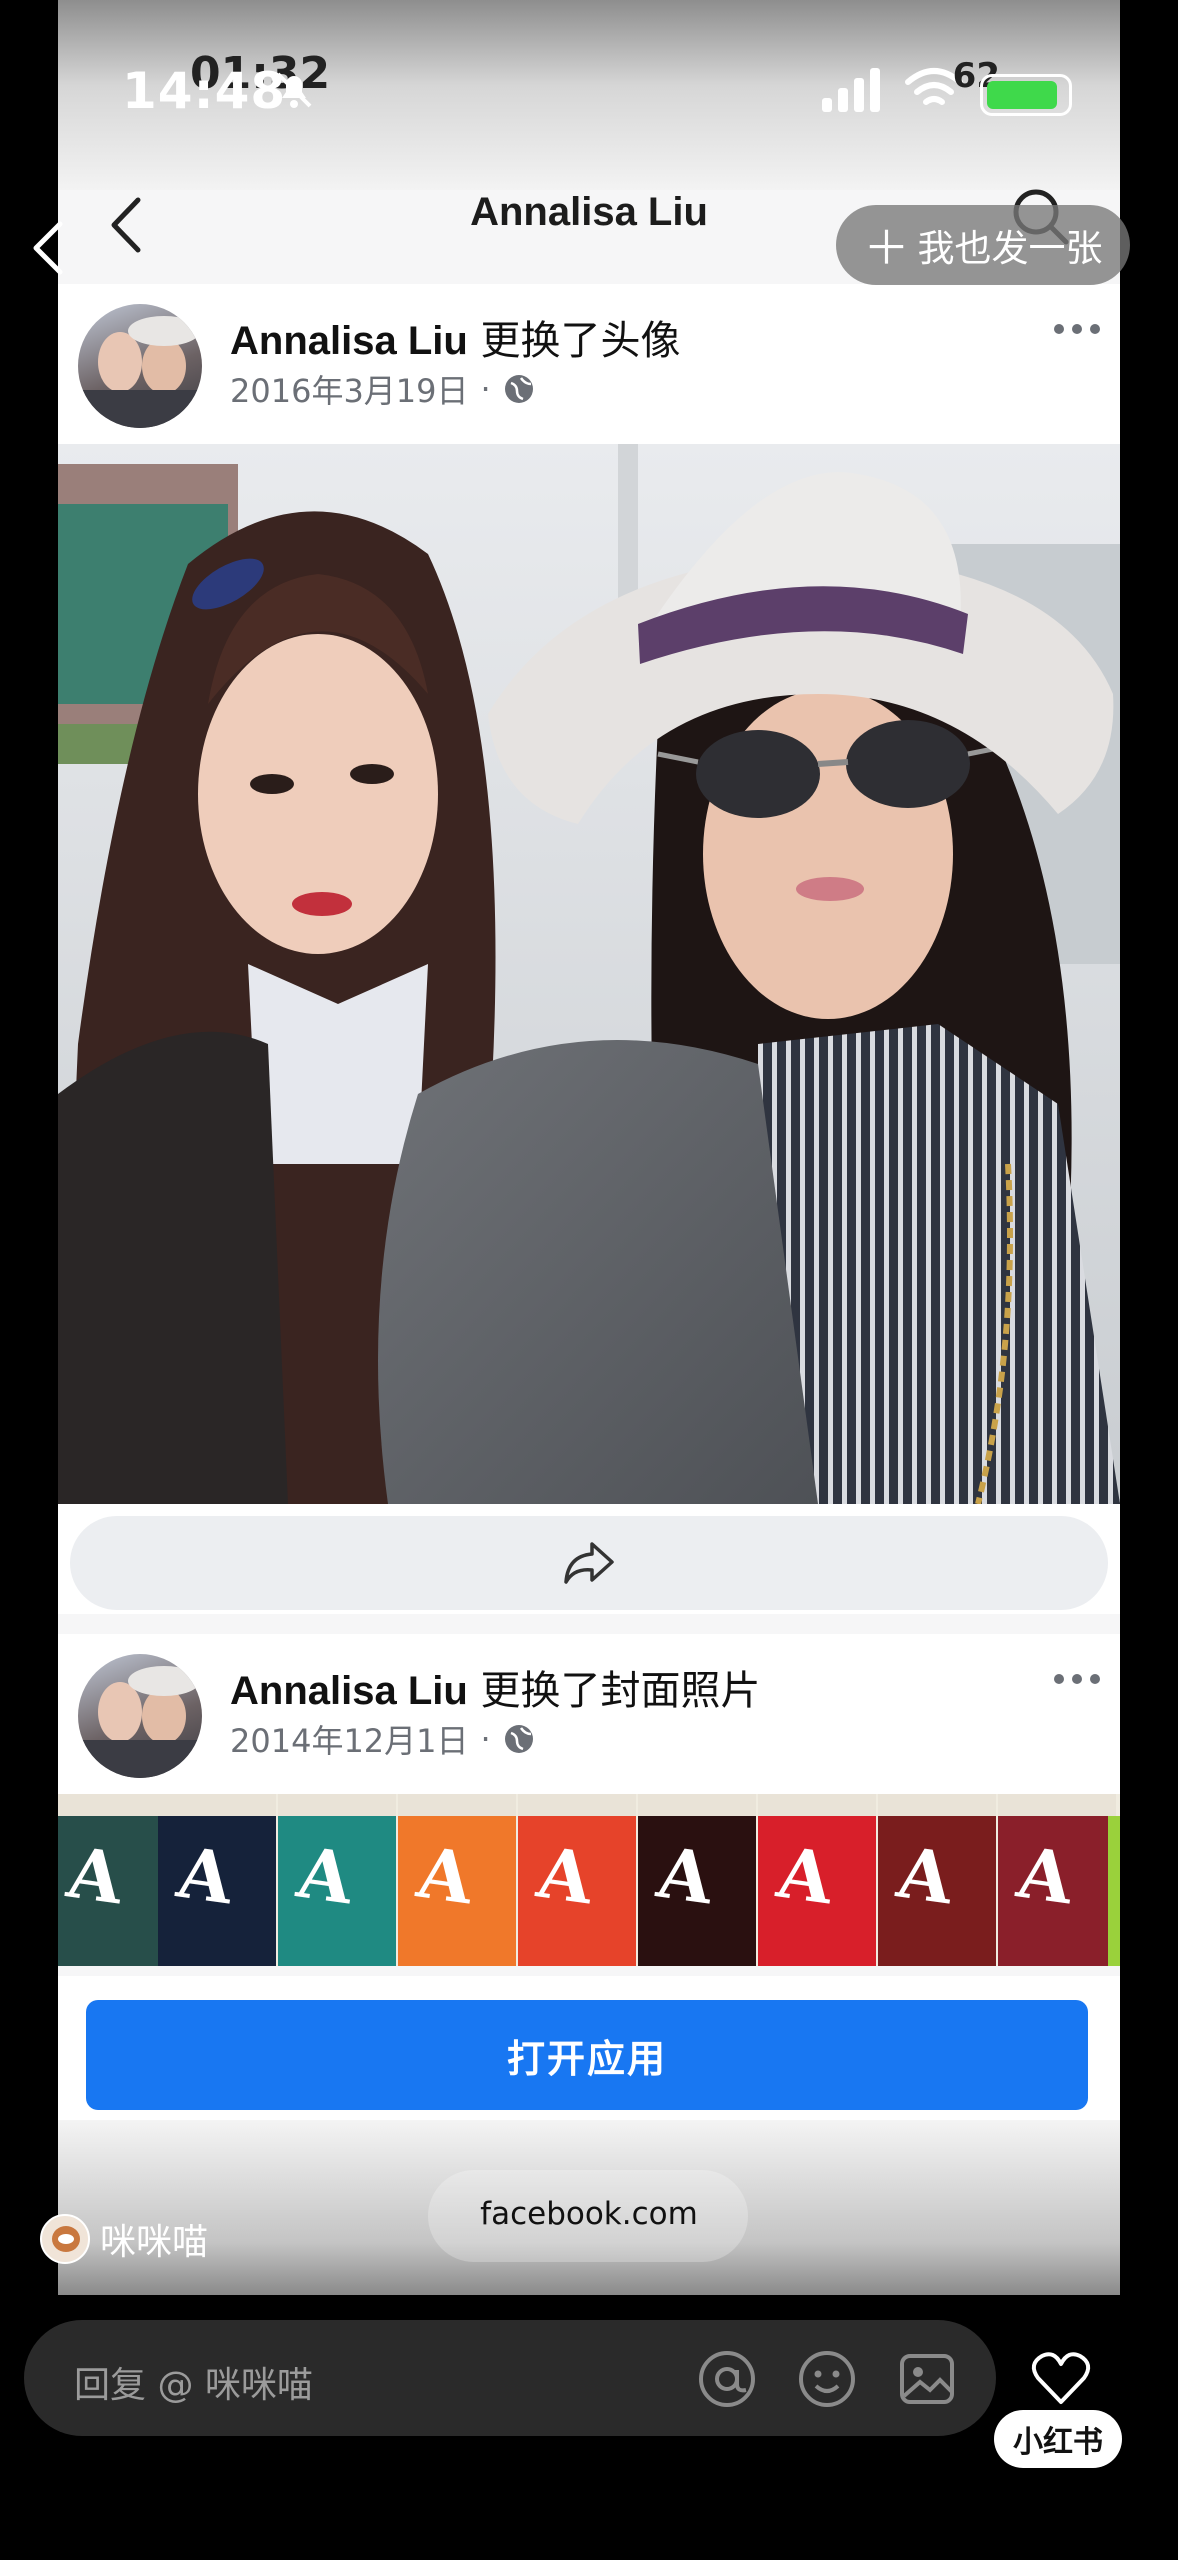 The height and width of the screenshot is (2560, 1178). I want to click on post-action: 更换了封面照片, so click(614, 1691).